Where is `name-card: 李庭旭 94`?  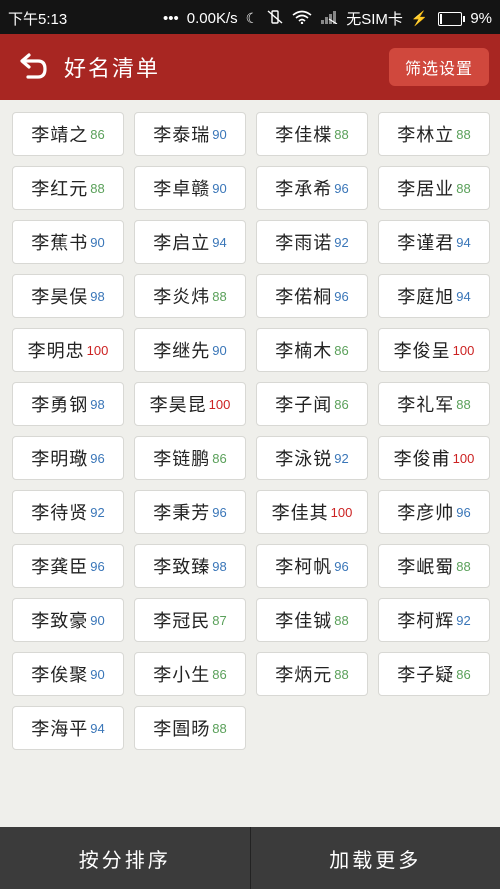
name-card: 李庭旭 94 is located at coordinates (434, 296).